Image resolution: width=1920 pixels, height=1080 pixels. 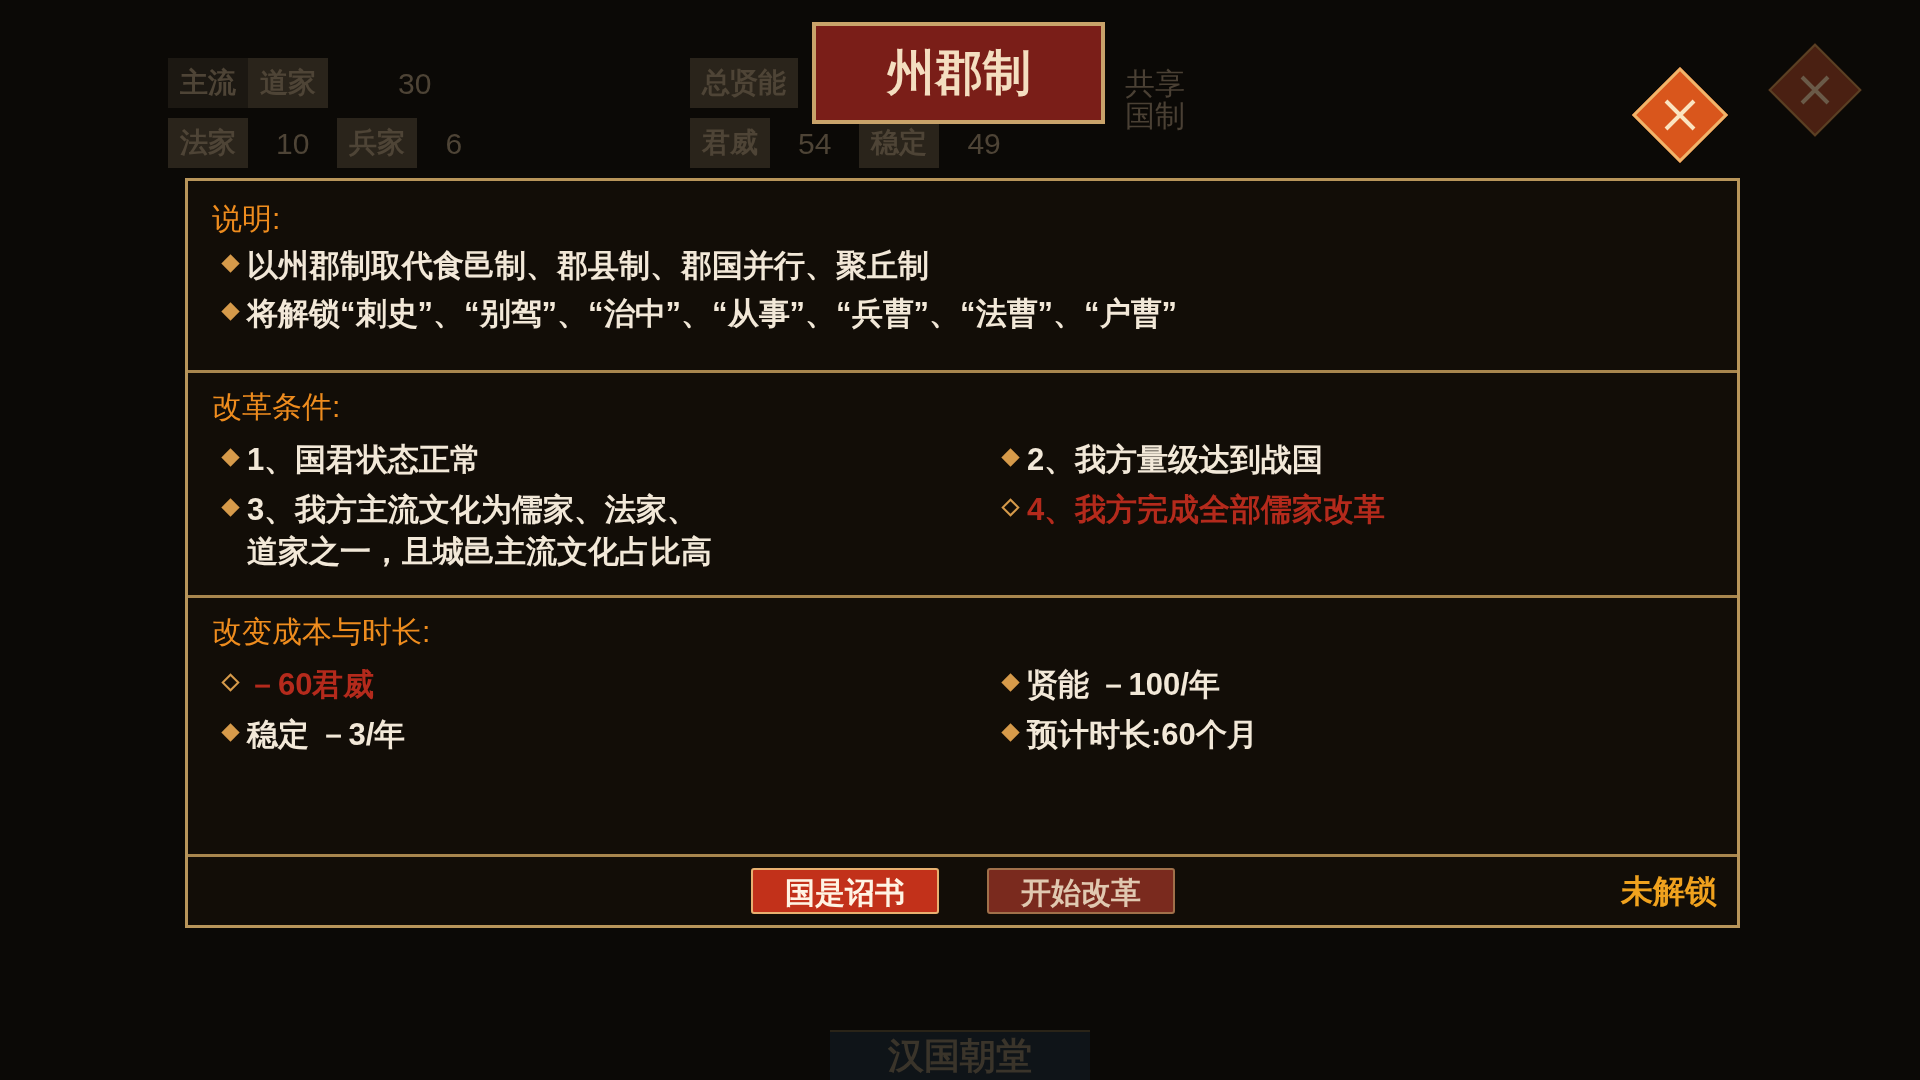 I want to click on section-label: 改变成本与时长:, so click(x=322, y=632).